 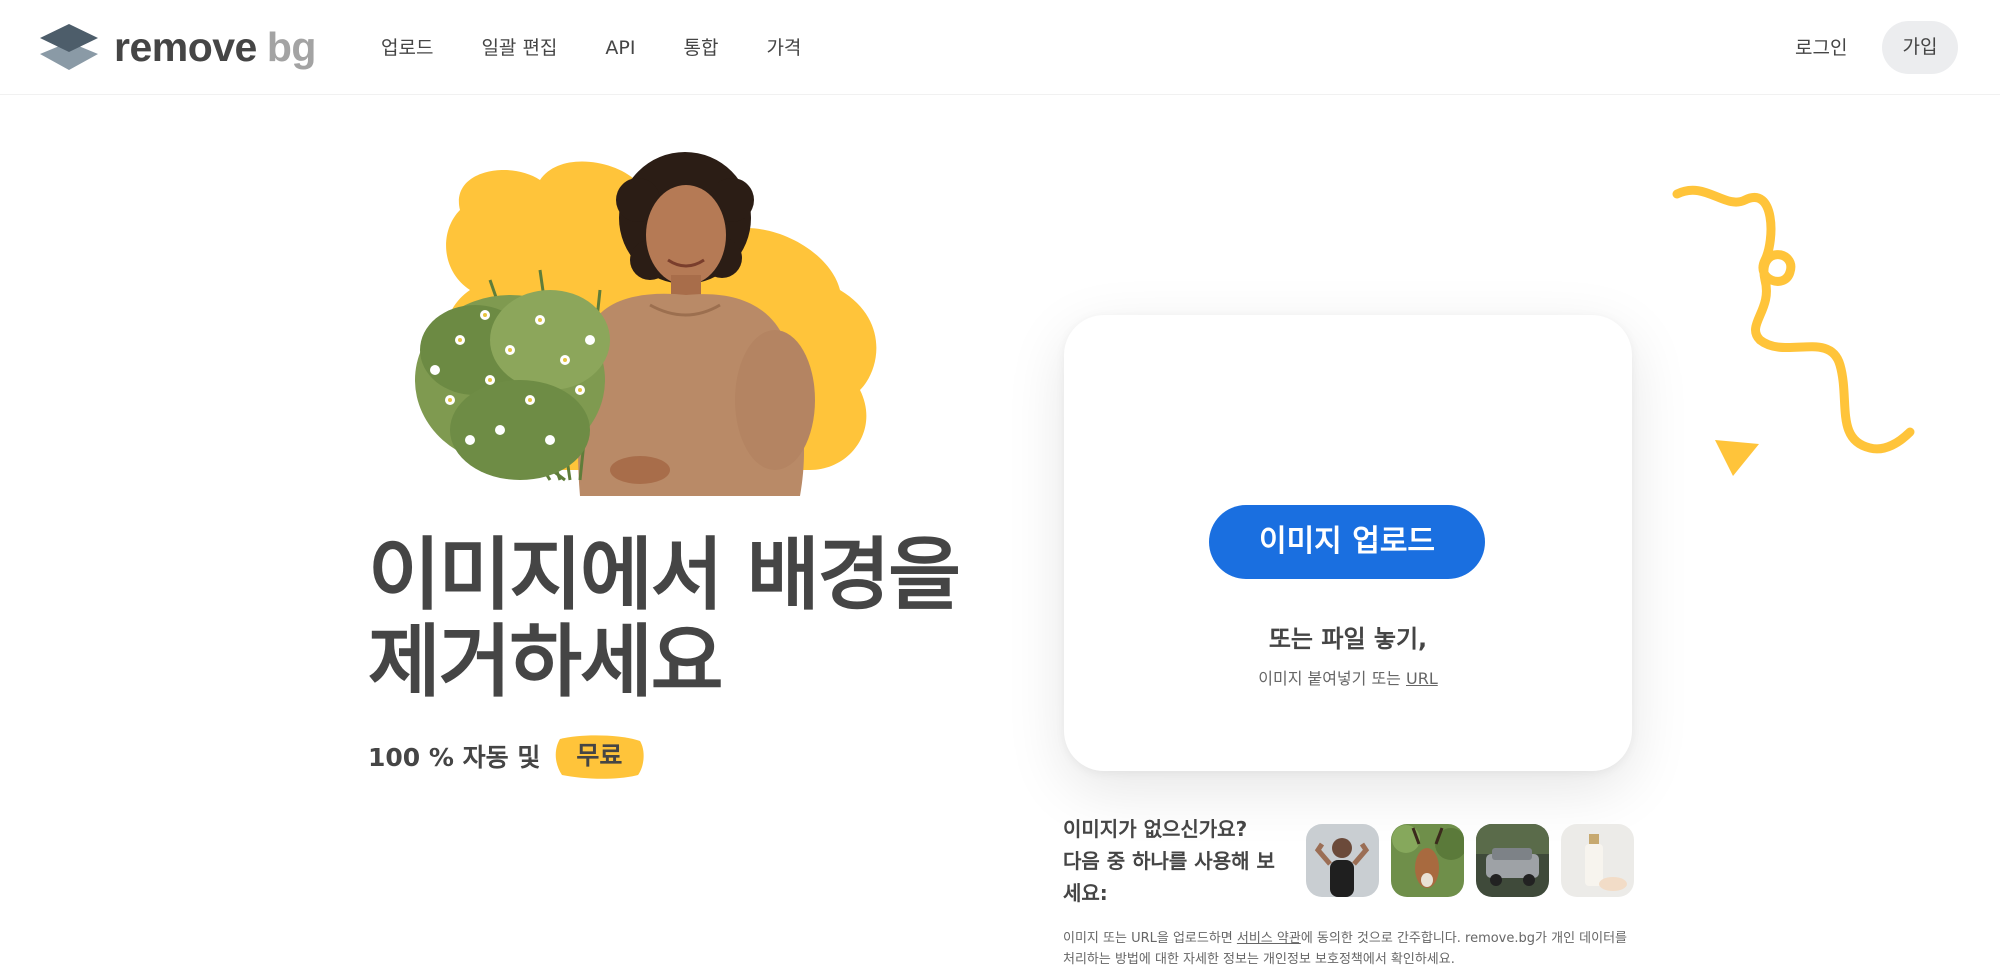 What do you see at coordinates (1000, 47) in the screenshot?
I see `top-header: remove bg 업로드 일괄 편집 API 통합 가격 로그인 가입` at bounding box center [1000, 47].